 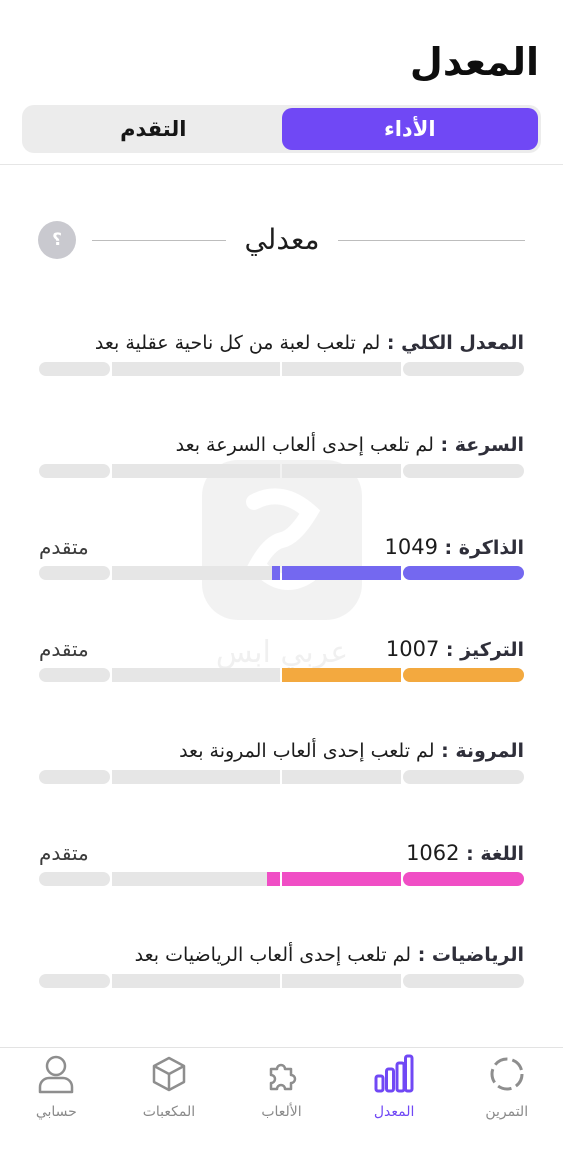 I want to click on bar-chart-icon, so click(x=394, y=1074).